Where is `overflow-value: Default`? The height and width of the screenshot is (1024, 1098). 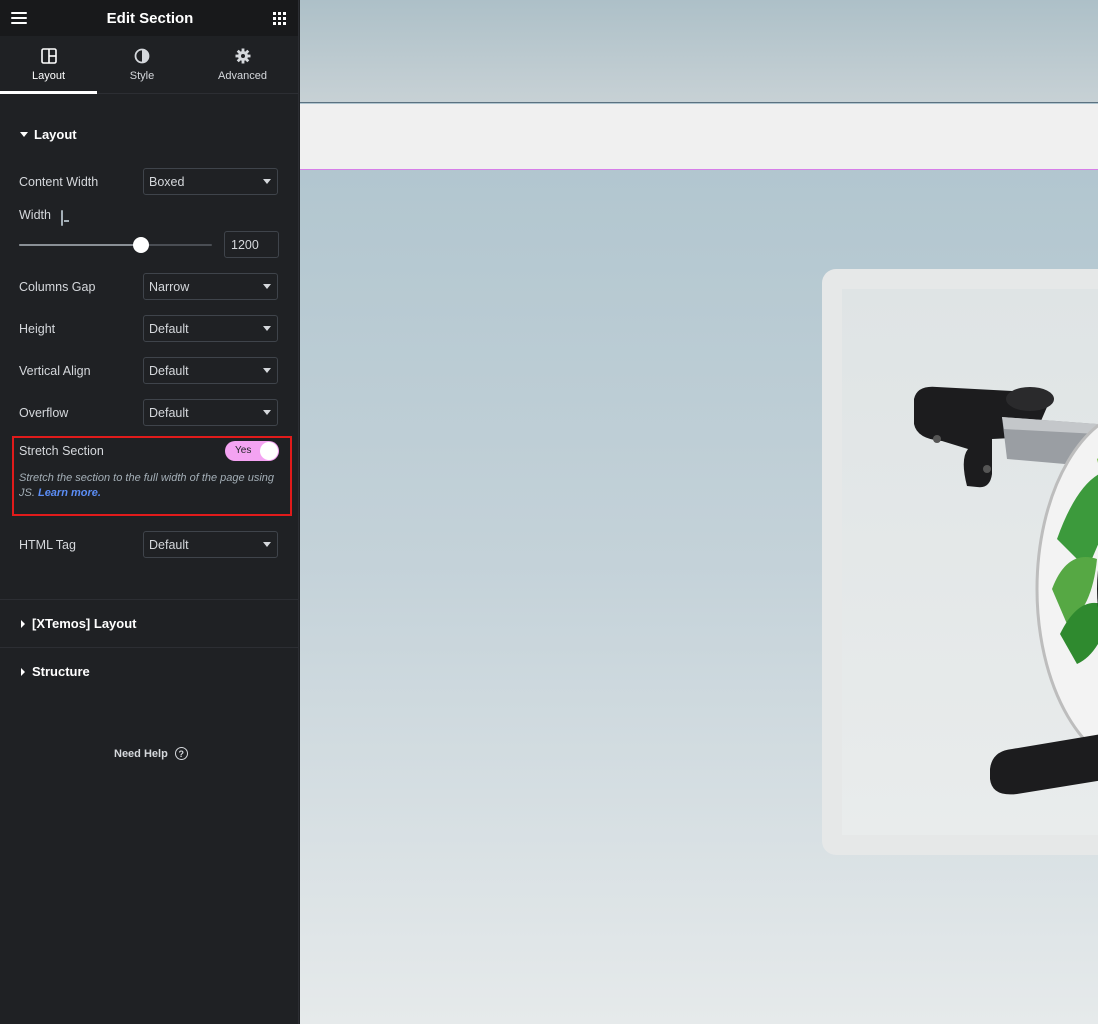 overflow-value: Default is located at coordinates (169, 412).